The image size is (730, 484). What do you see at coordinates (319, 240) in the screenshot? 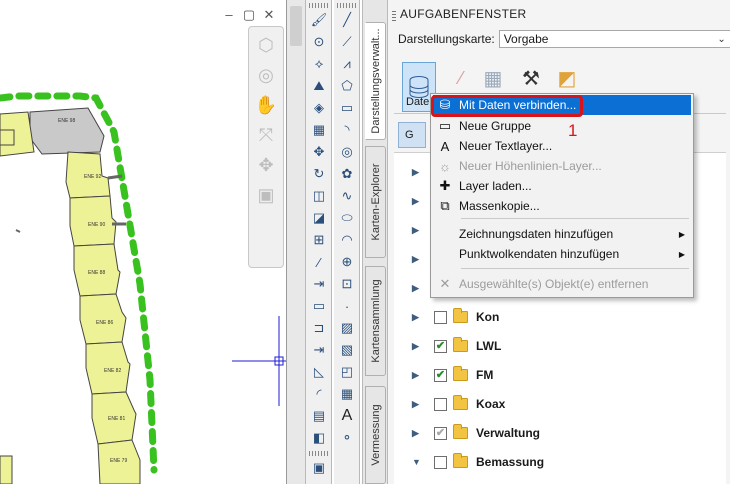
I see `extend-icon: ⊞` at bounding box center [319, 240].